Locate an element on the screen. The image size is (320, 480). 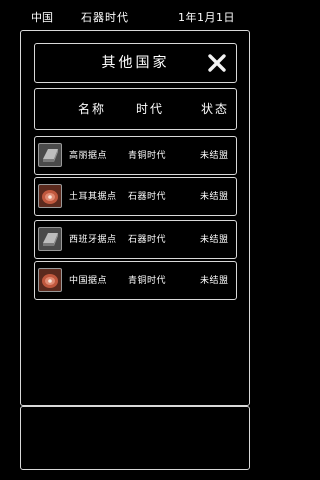
country-row: 土耳其据点 石器时代 未结盟 is located at coordinates (135, 196).